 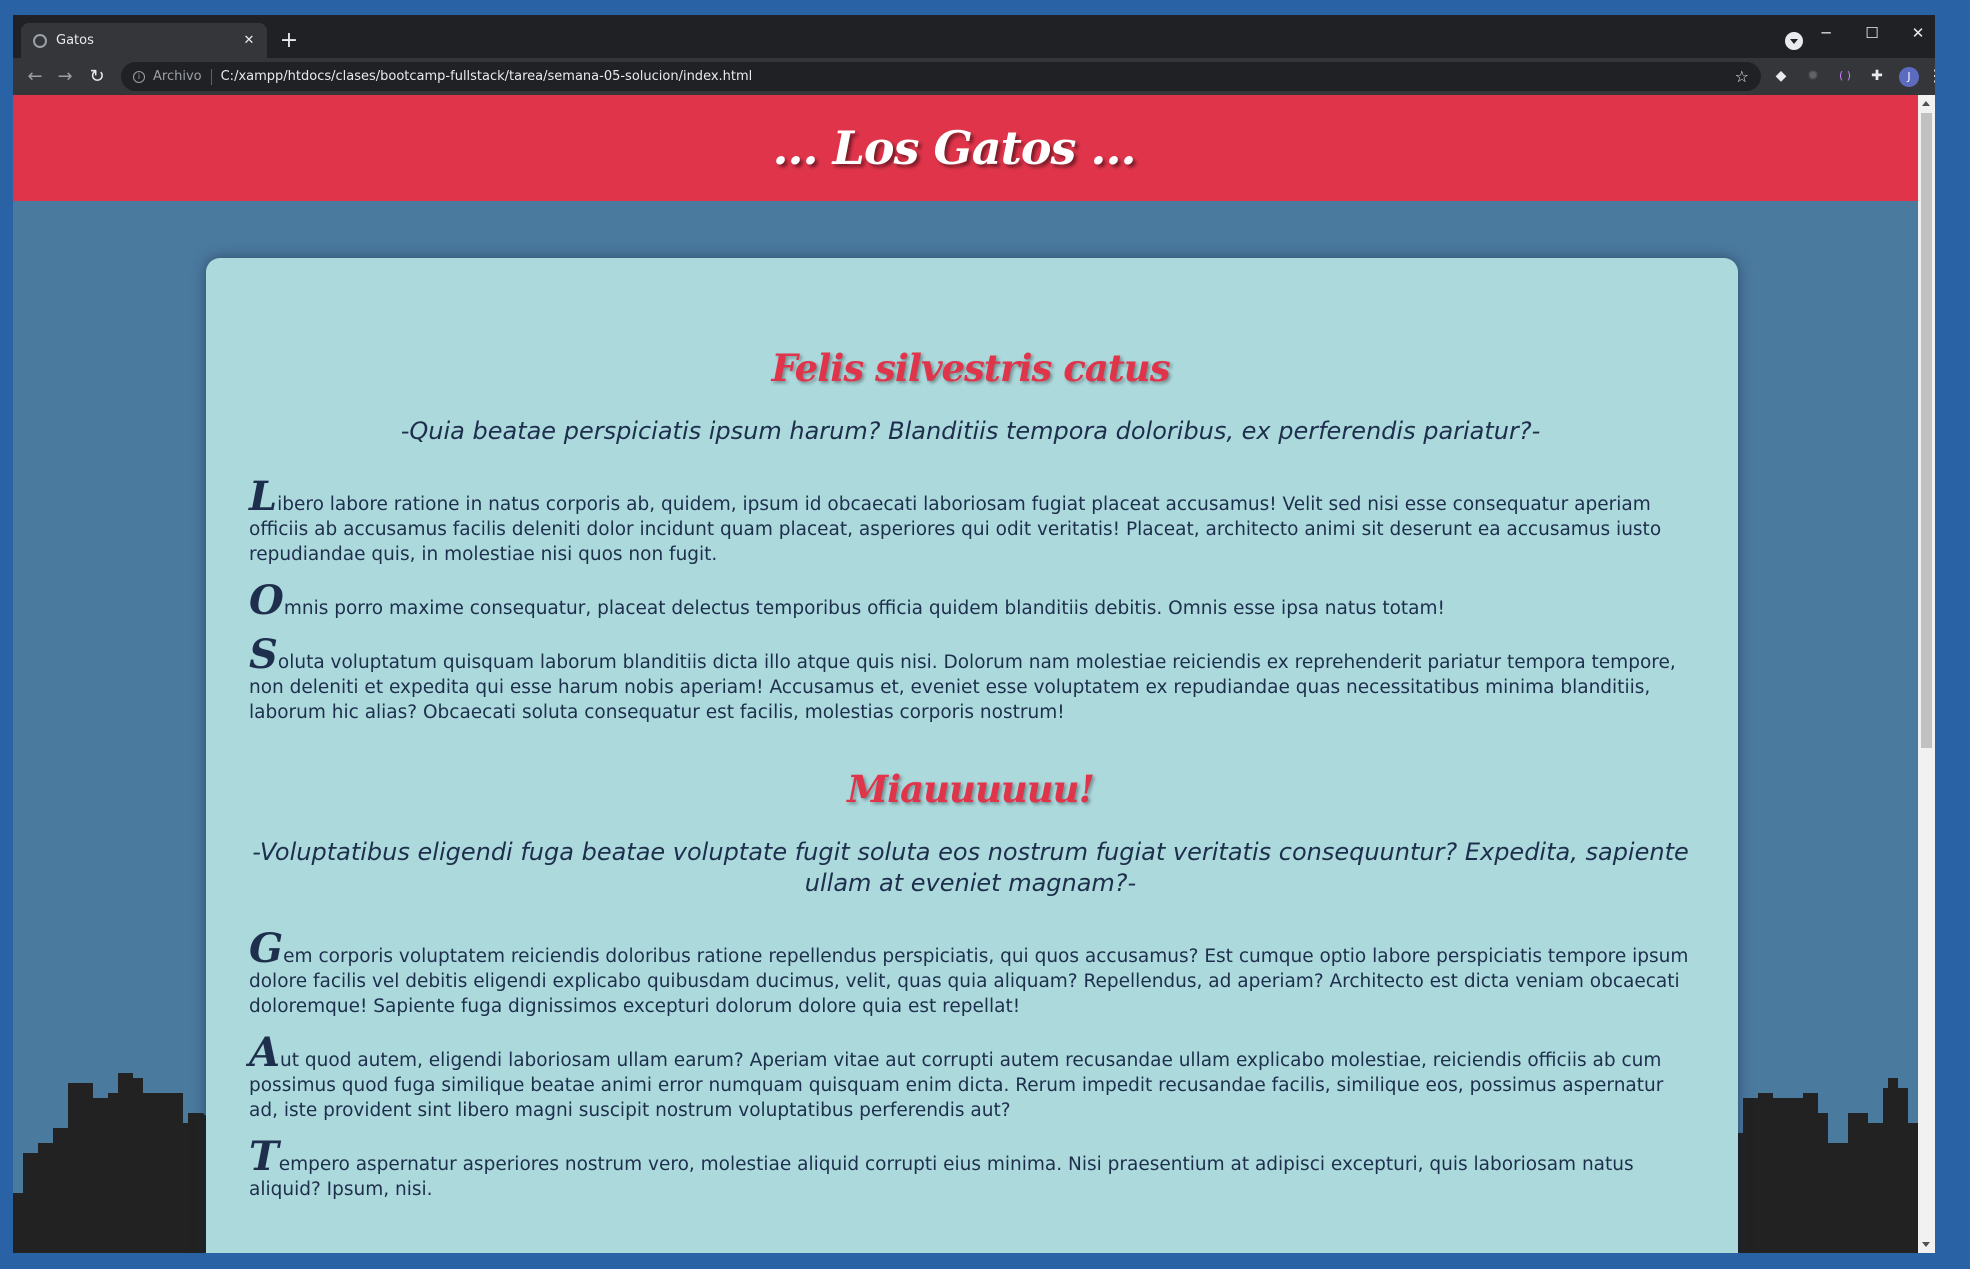 What do you see at coordinates (1742, 76) in the screenshot?
I see `bookmark-star-icon: ☆` at bounding box center [1742, 76].